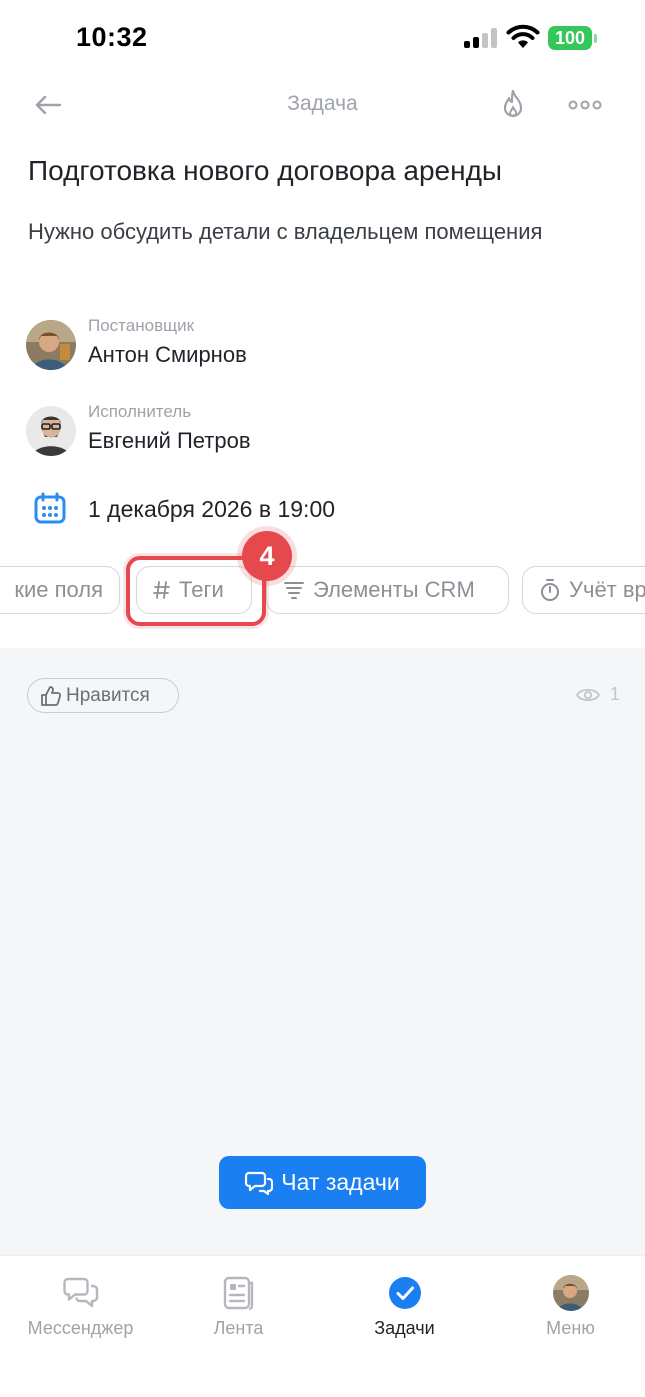 This screenshot has height=1397, width=645. What do you see at coordinates (607, 589) in the screenshot?
I see `time-tracking-chip-label: Учёт вр` at bounding box center [607, 589].